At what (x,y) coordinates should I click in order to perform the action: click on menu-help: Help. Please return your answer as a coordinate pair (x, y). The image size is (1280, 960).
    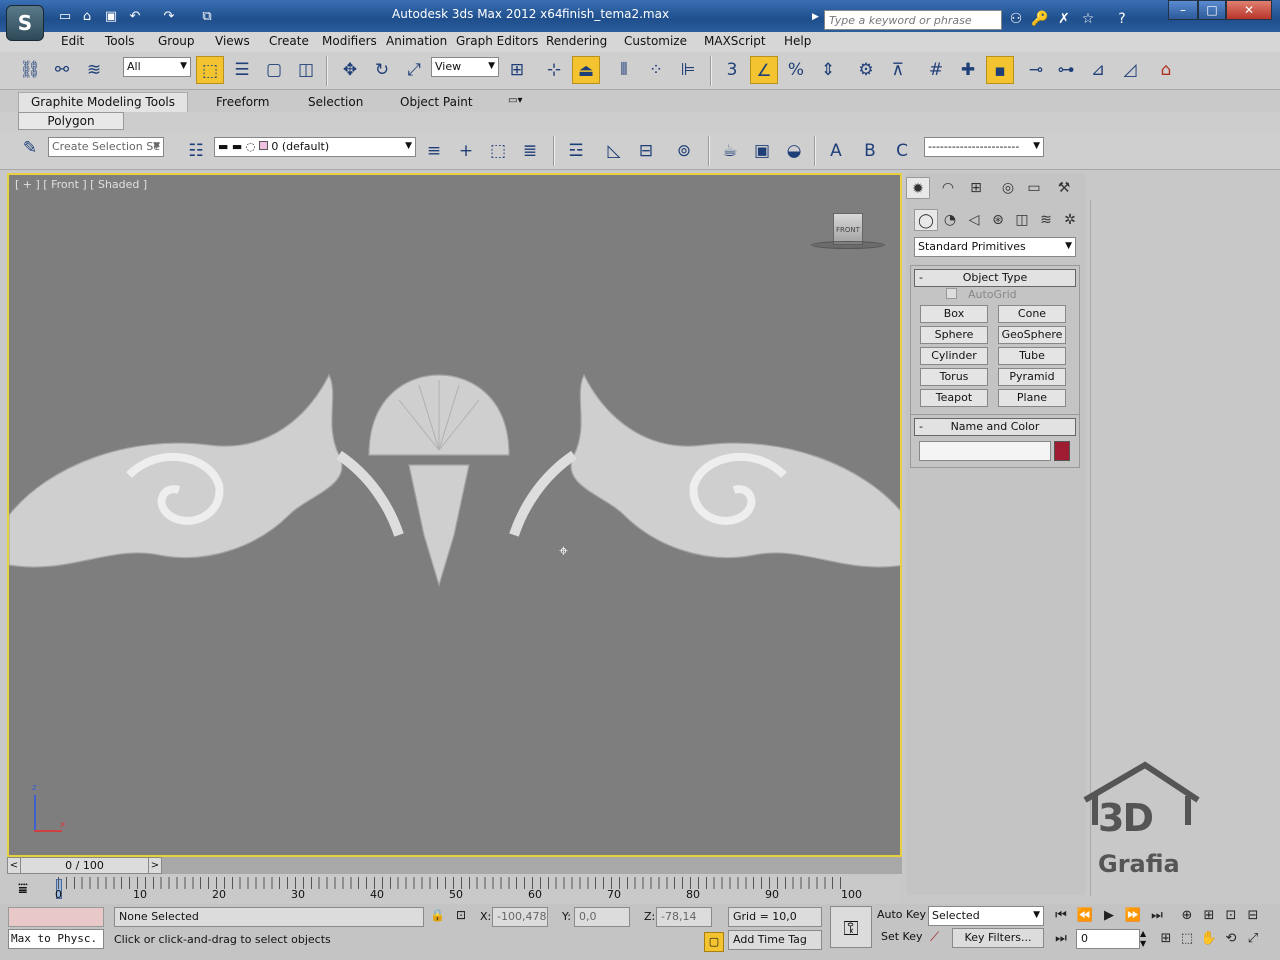
    Looking at the image, I should click on (797, 41).